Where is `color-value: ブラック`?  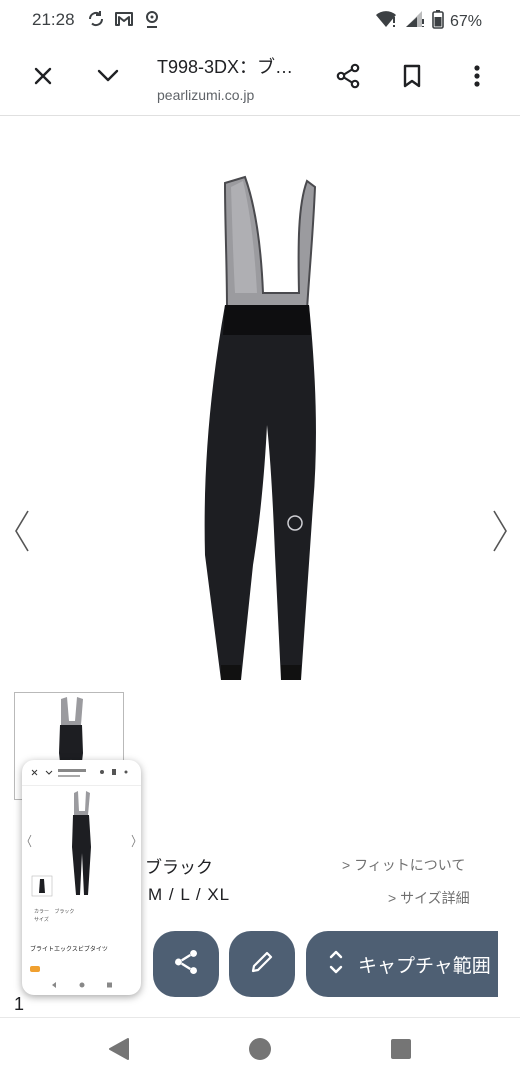 color-value: ブラック is located at coordinates (179, 867).